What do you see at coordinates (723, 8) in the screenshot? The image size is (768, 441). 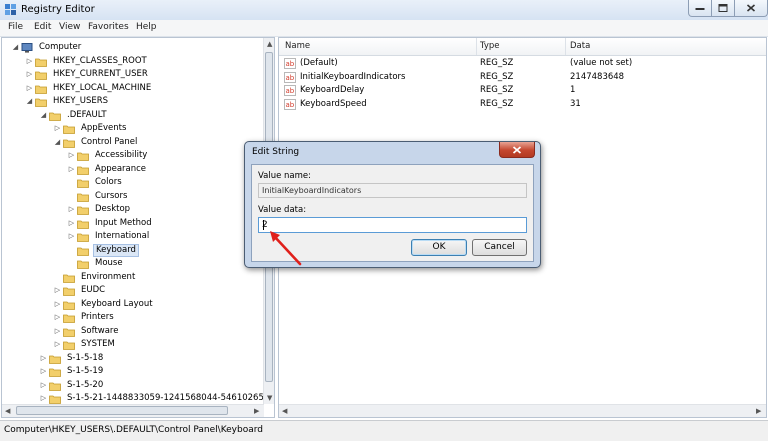 I see `maximize-button` at bounding box center [723, 8].